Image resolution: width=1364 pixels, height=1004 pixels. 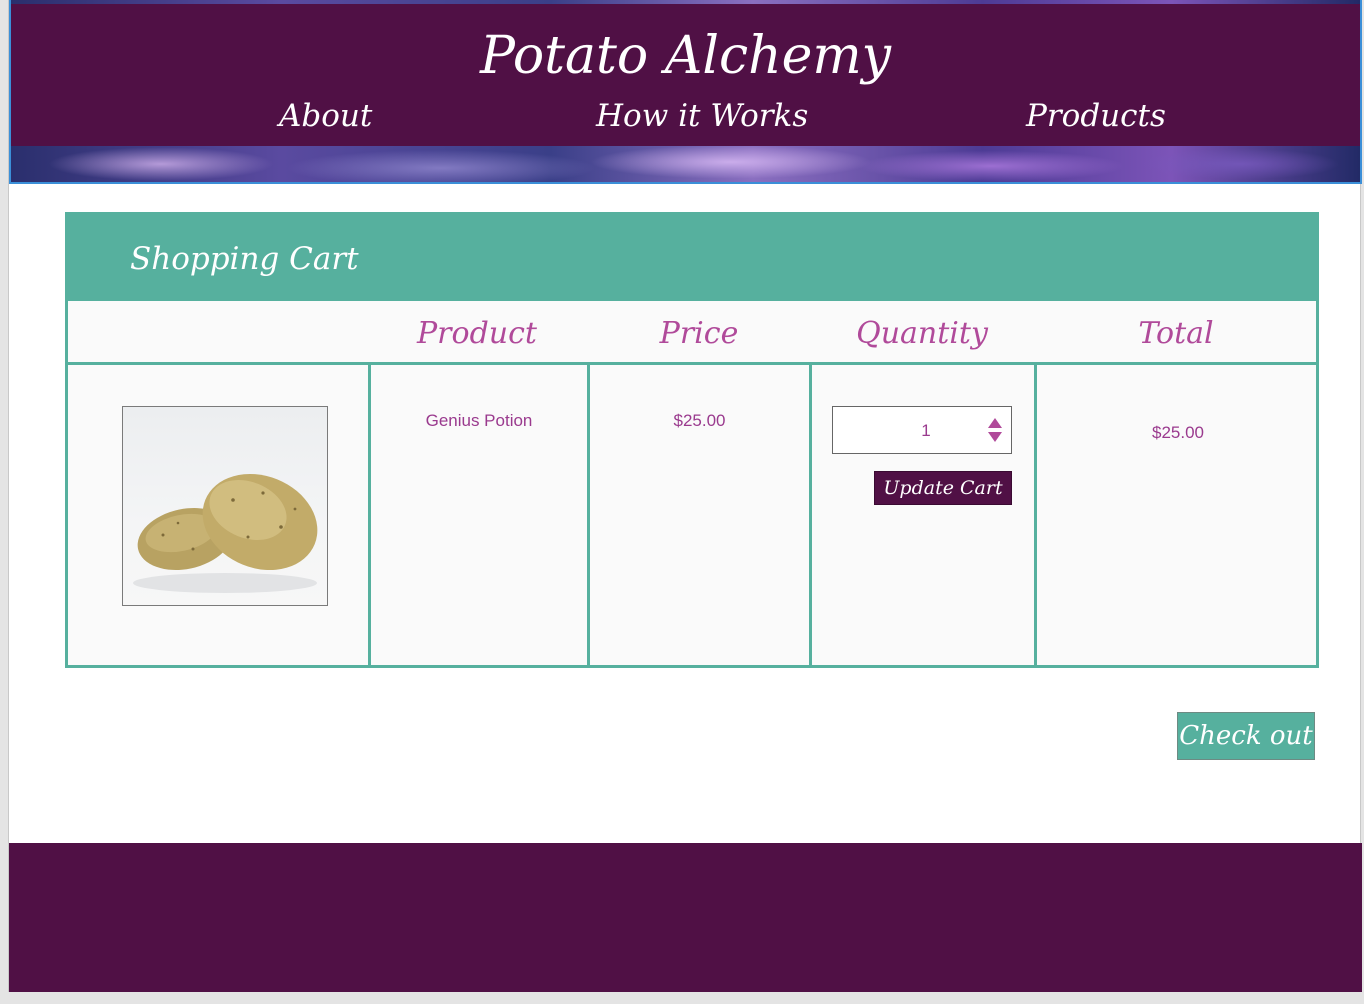 What do you see at coordinates (1178, 432) in the screenshot?
I see `line-total: $25.00` at bounding box center [1178, 432].